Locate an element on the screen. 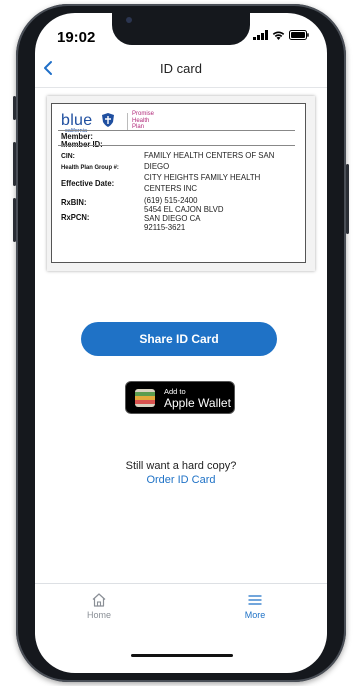 The height and width of the screenshot is (686, 363). provider-line: DIEGO is located at coordinates (157, 166).